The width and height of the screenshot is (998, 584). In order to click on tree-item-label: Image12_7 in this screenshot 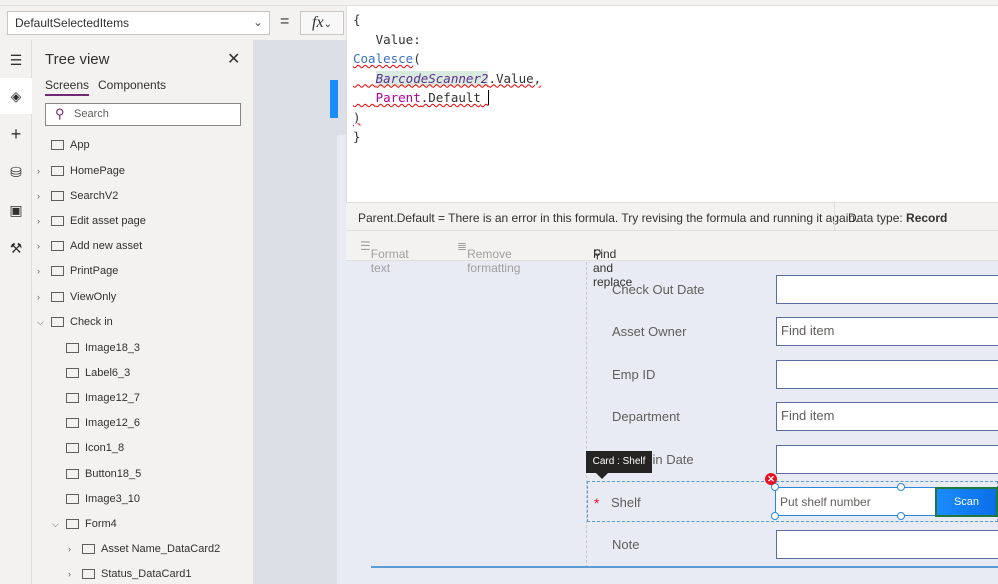, I will do `click(113, 398)`.